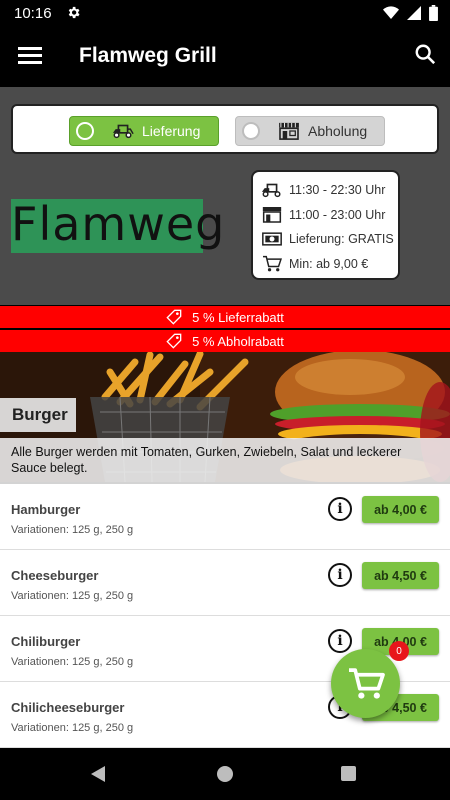 The image size is (450, 800). I want to click on delivery-mode-label: Lieferung, so click(171, 131).